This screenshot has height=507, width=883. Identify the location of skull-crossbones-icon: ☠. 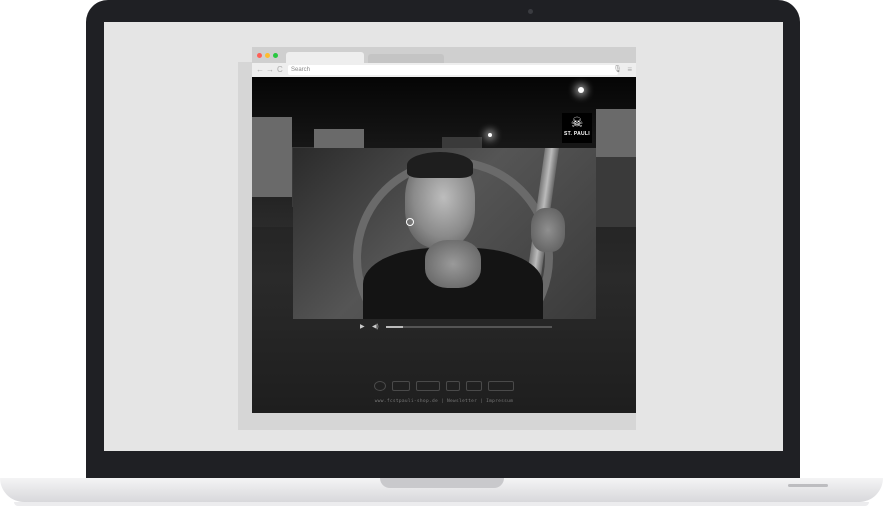
(577, 122).